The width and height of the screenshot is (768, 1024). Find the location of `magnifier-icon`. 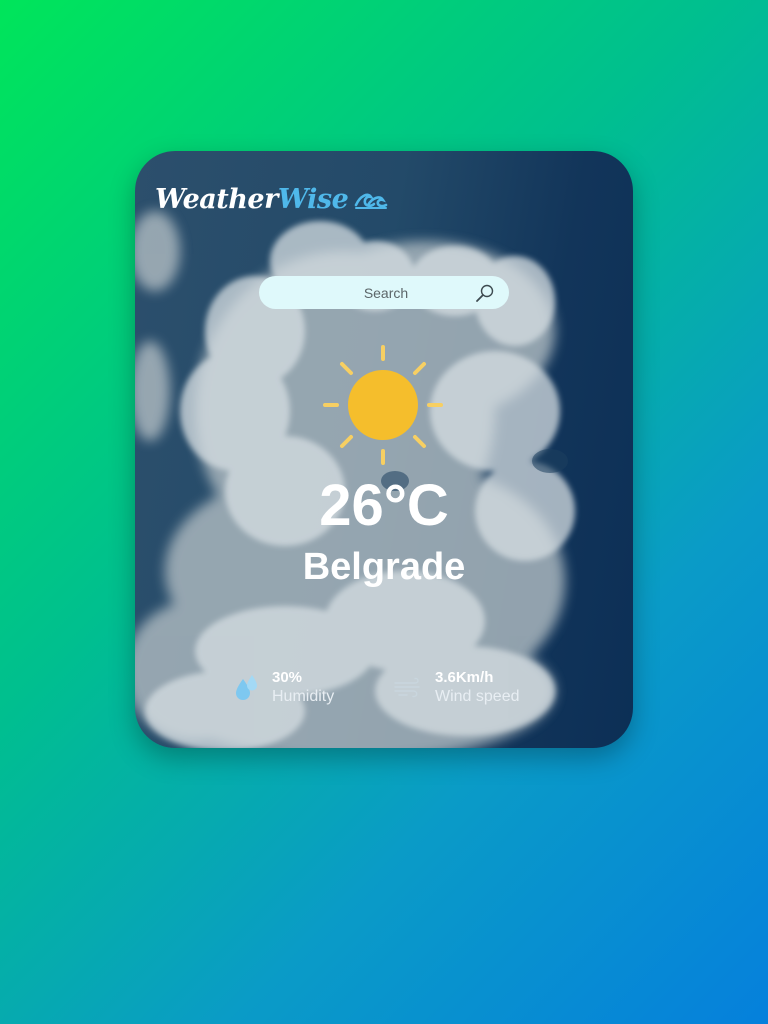

magnifier-icon is located at coordinates (485, 293).